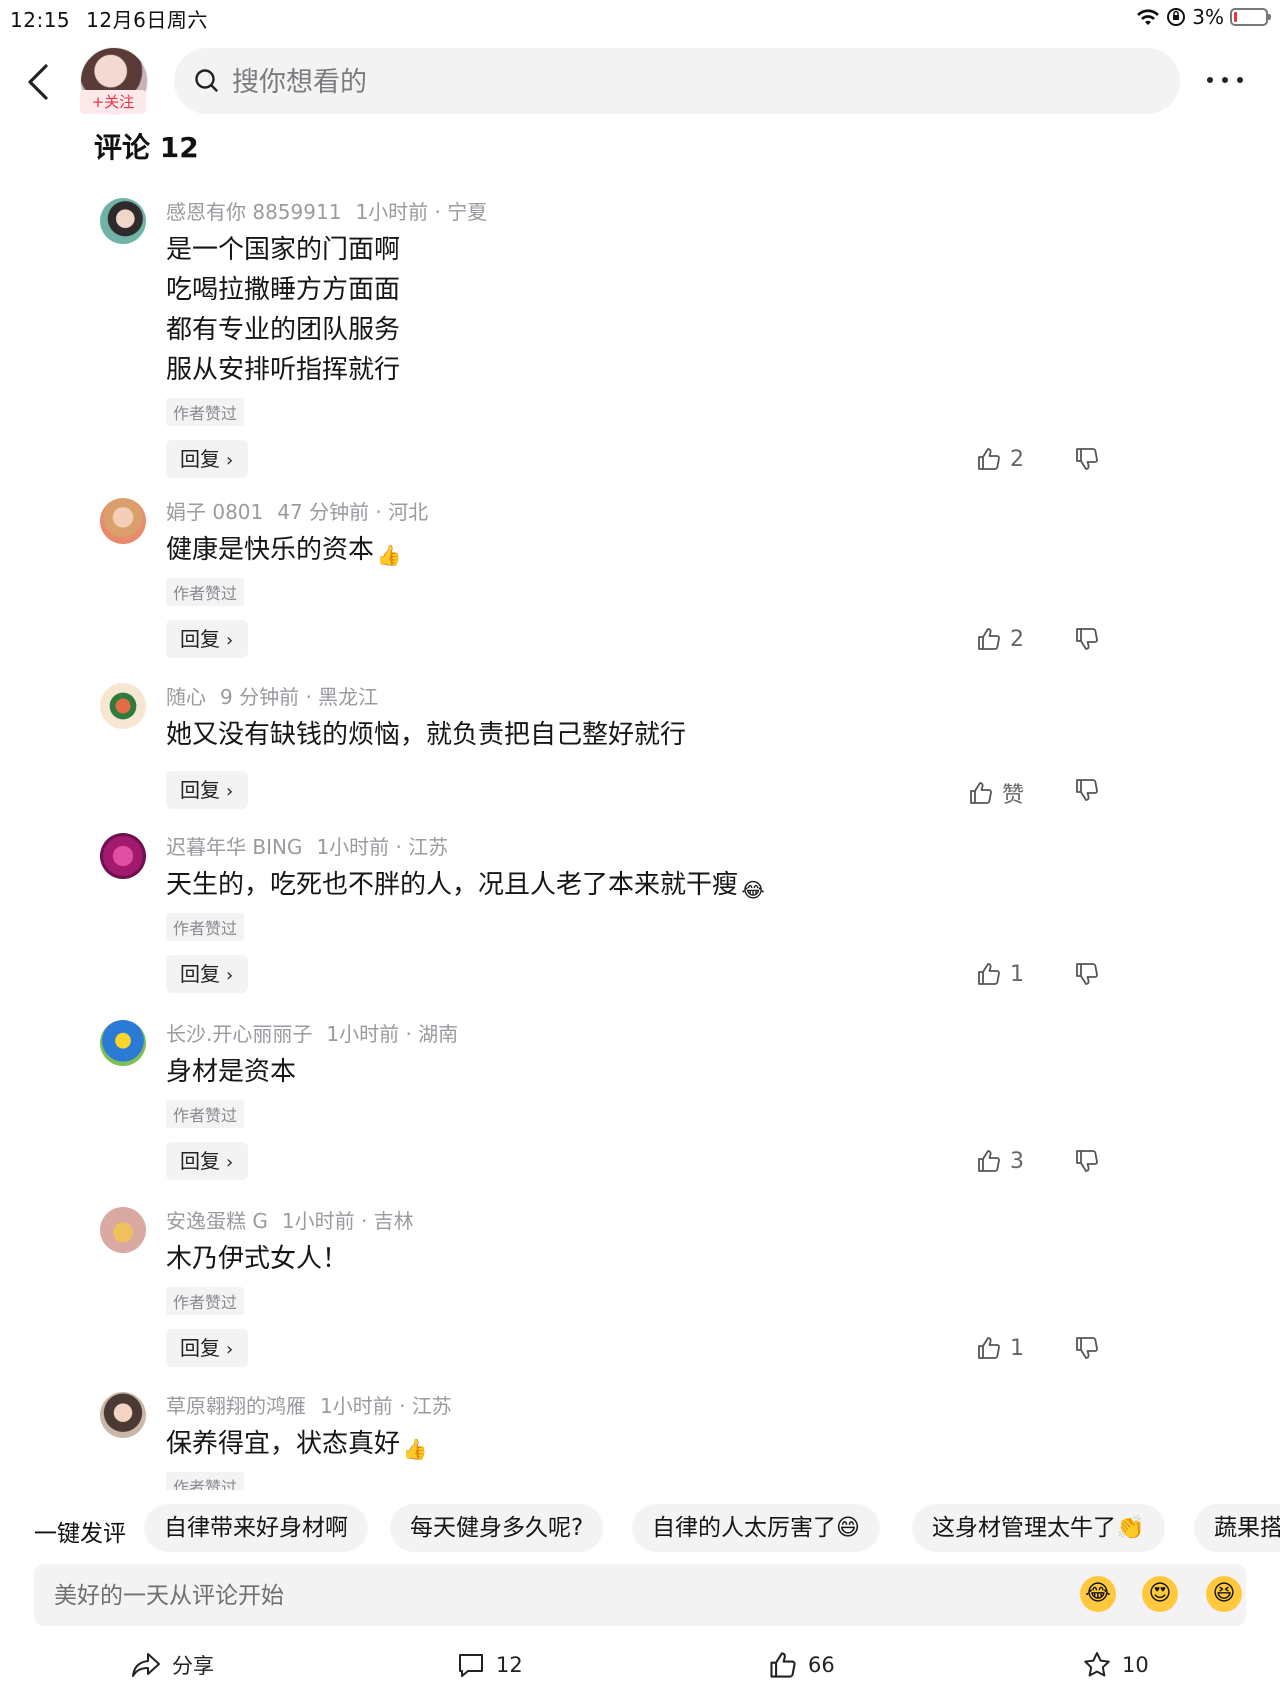 The width and height of the screenshot is (1280, 1706). I want to click on quick-reply-chip: 每天健身多久呢?, so click(497, 1528).